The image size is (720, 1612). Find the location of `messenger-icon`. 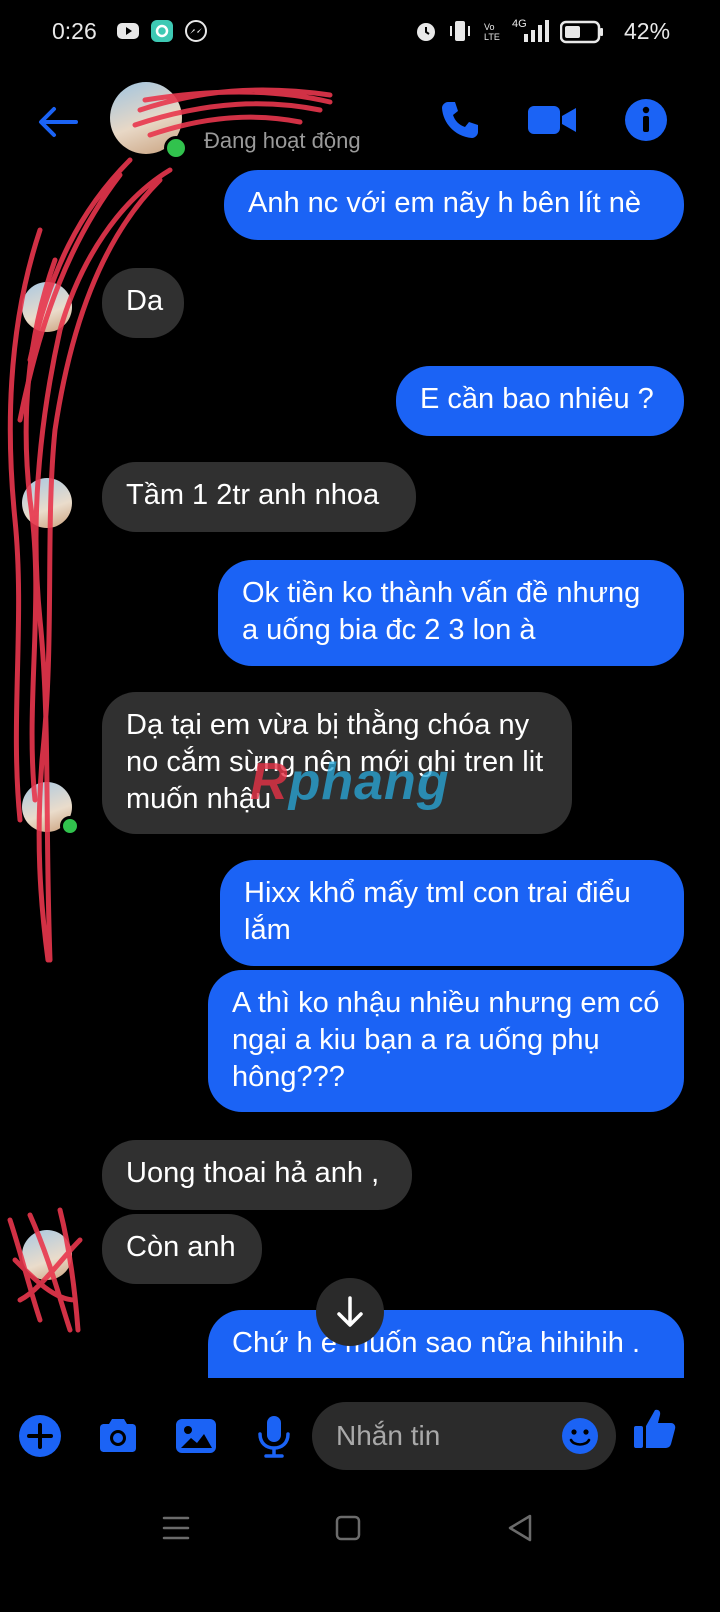

messenger-icon is located at coordinates (196, 31).